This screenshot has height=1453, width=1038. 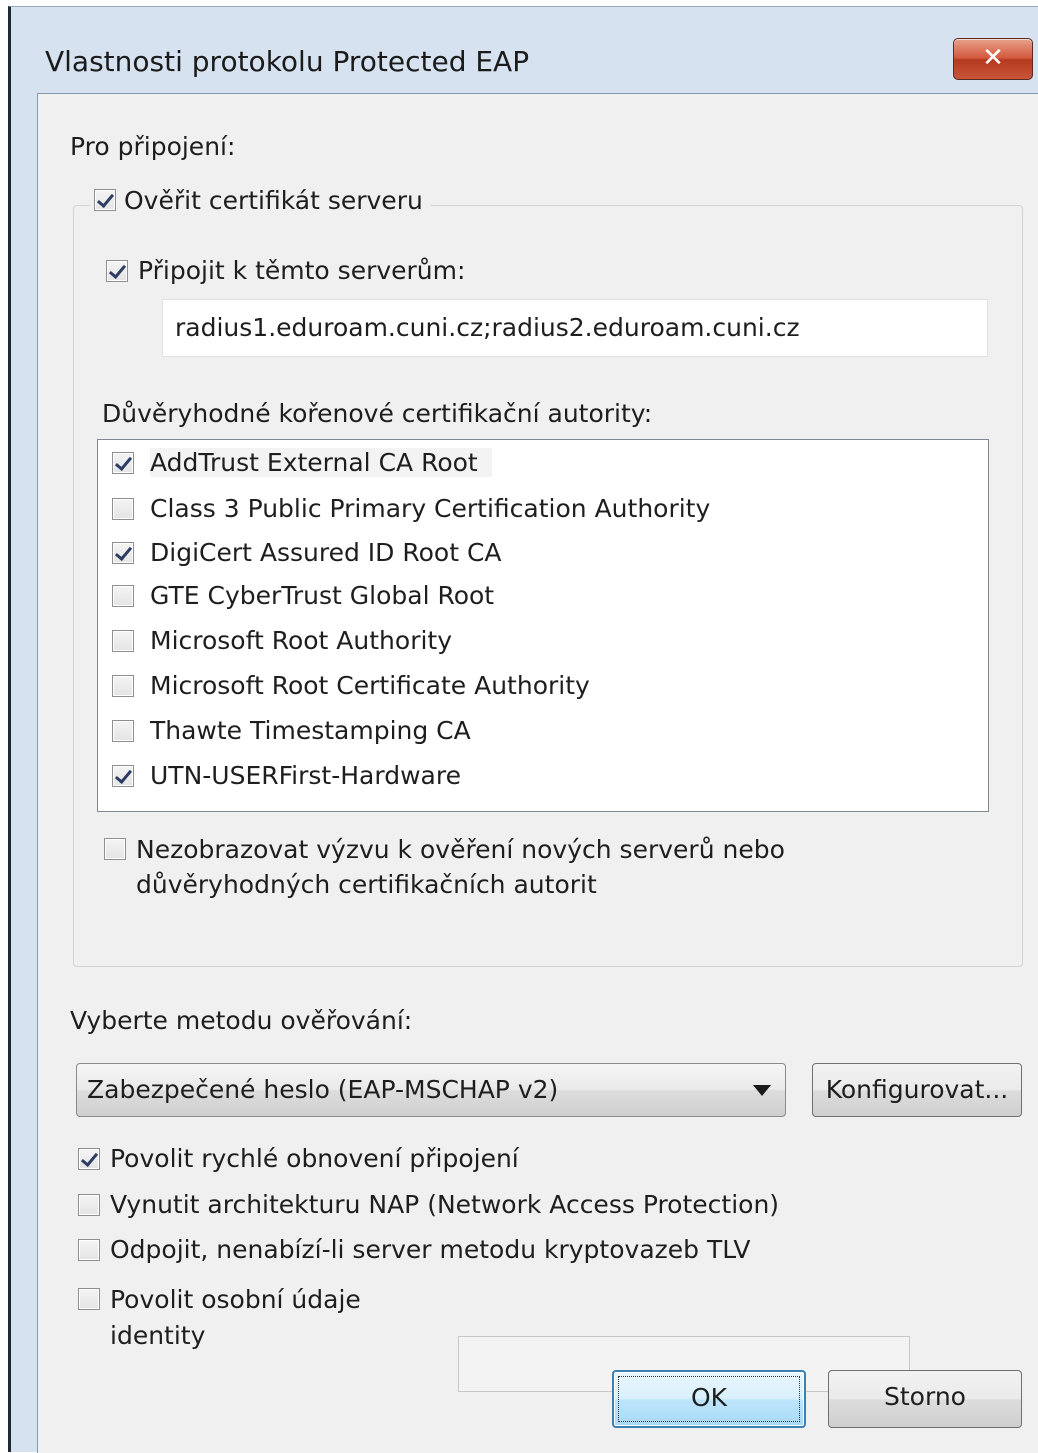 What do you see at coordinates (321, 462) in the screenshot?
I see `ca-name: AddTrust External CA Root` at bounding box center [321, 462].